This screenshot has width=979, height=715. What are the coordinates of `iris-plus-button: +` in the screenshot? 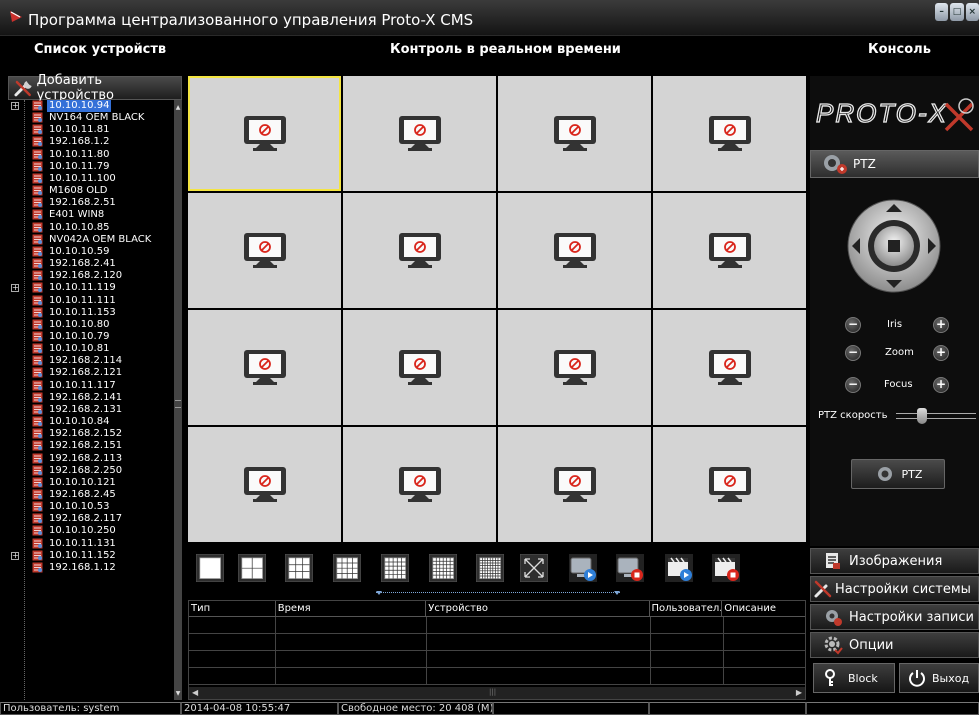 It's located at (941, 325).